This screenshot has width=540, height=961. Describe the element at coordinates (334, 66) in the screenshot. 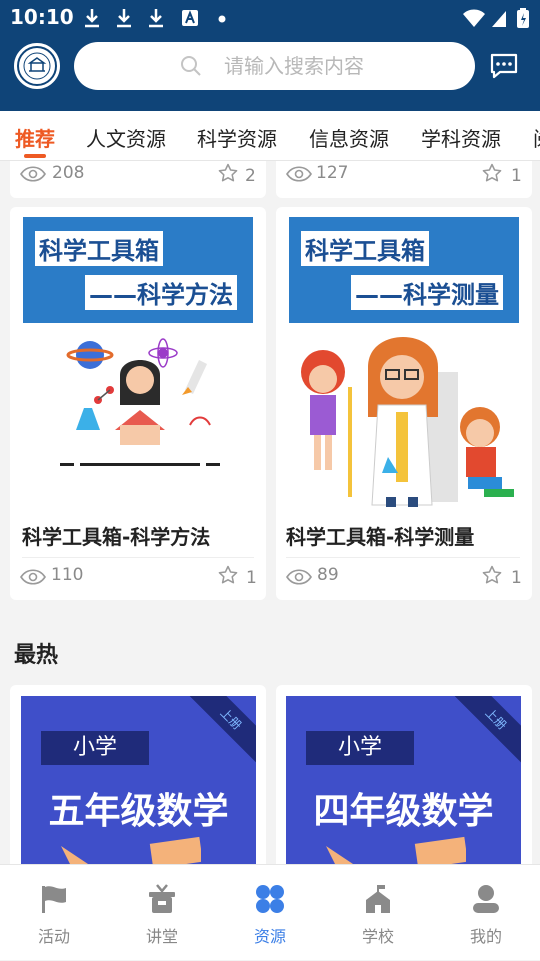

I see `search-input` at that location.